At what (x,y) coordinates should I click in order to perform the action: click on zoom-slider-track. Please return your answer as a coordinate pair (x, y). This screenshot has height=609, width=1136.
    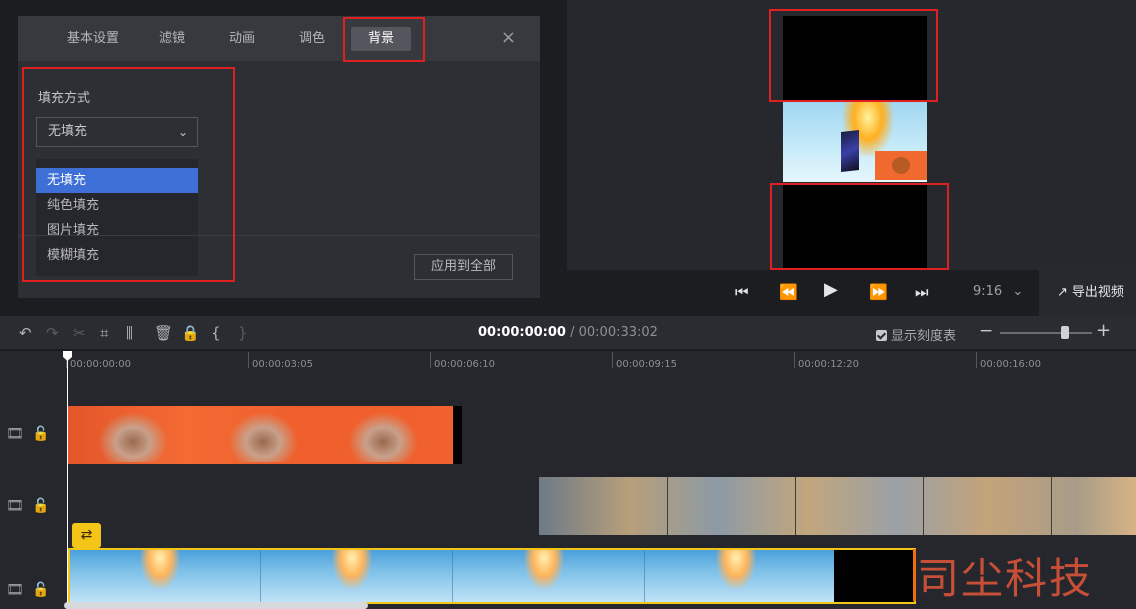
    Looking at the image, I should click on (1046, 333).